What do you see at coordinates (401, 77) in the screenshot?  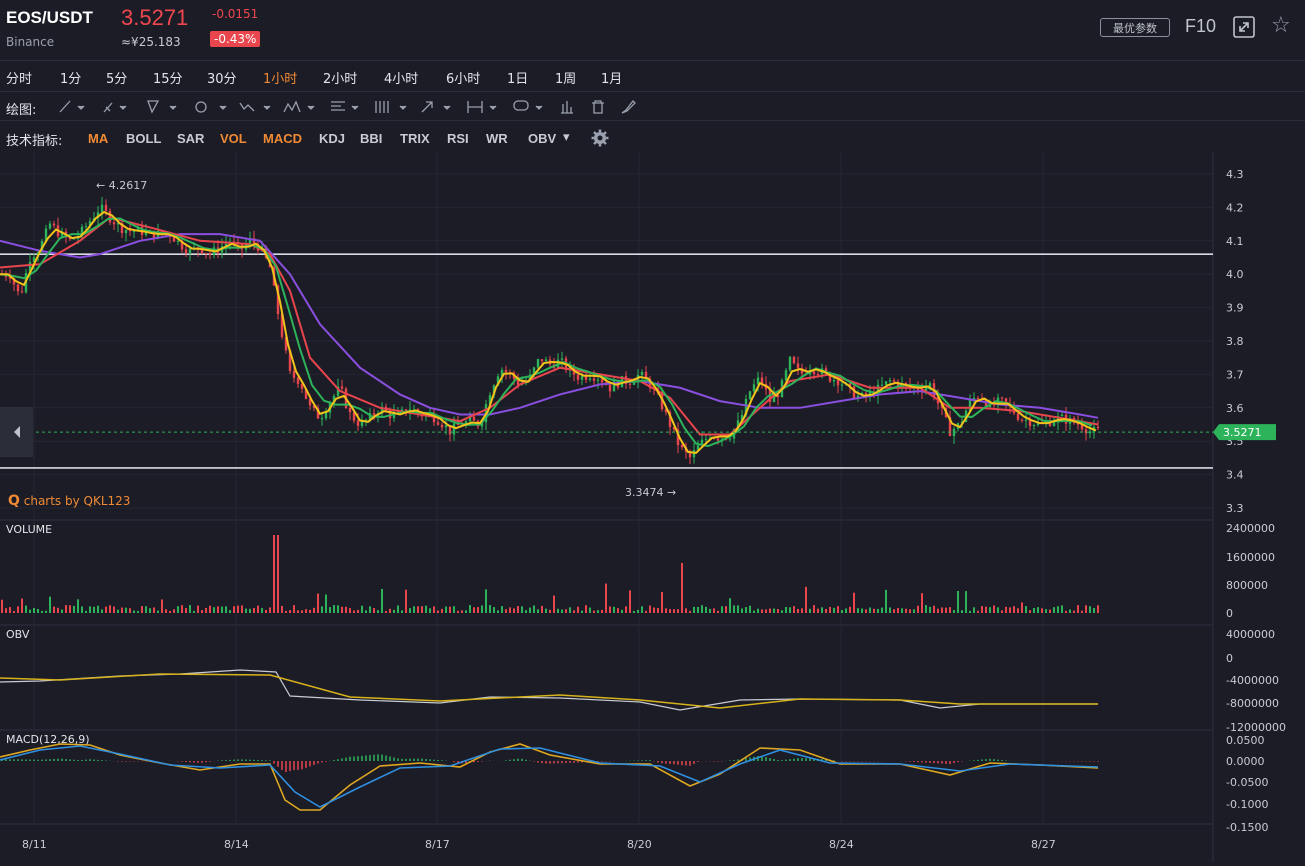 I see `tab-timeframe-4h: 4小时` at bounding box center [401, 77].